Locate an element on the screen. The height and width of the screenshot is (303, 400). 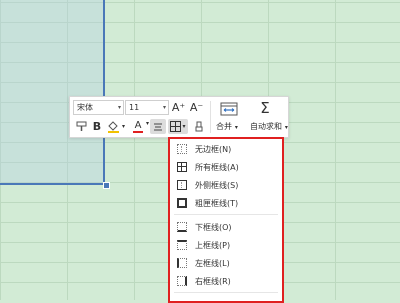
menu-item-thick-box-border: 粗匣框线(T) is located at coordinates (226, 203).